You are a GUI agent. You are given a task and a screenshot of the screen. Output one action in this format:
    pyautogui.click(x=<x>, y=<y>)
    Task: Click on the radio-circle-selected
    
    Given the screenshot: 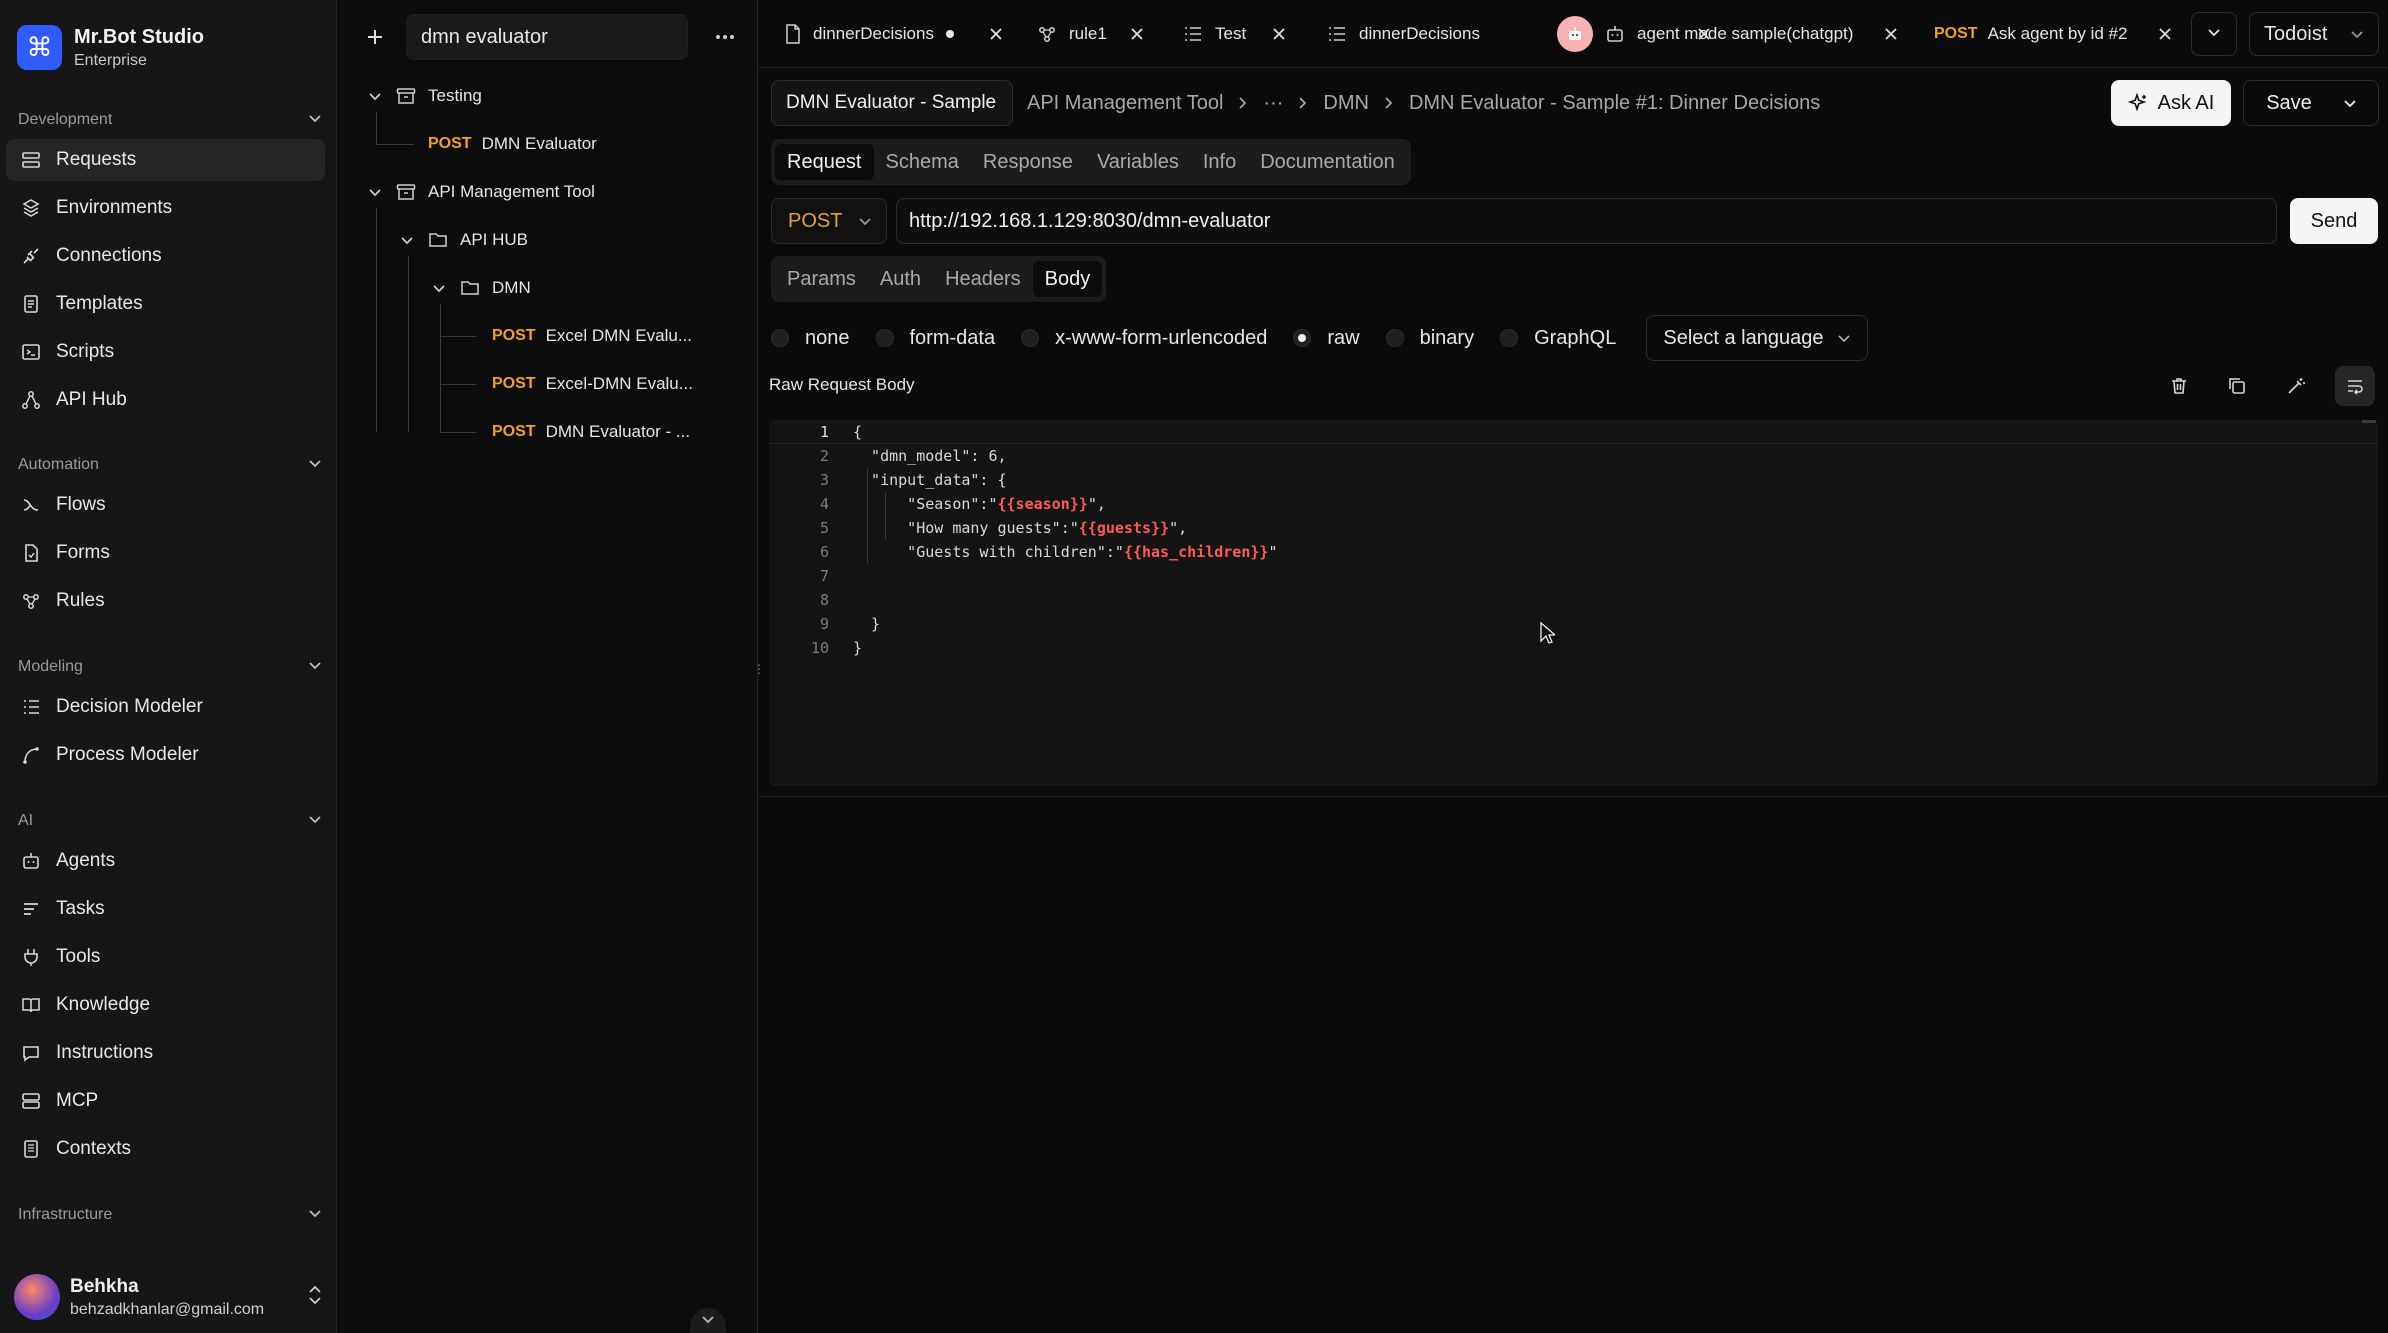 What is the action you would take?
    pyautogui.click(x=1302, y=338)
    